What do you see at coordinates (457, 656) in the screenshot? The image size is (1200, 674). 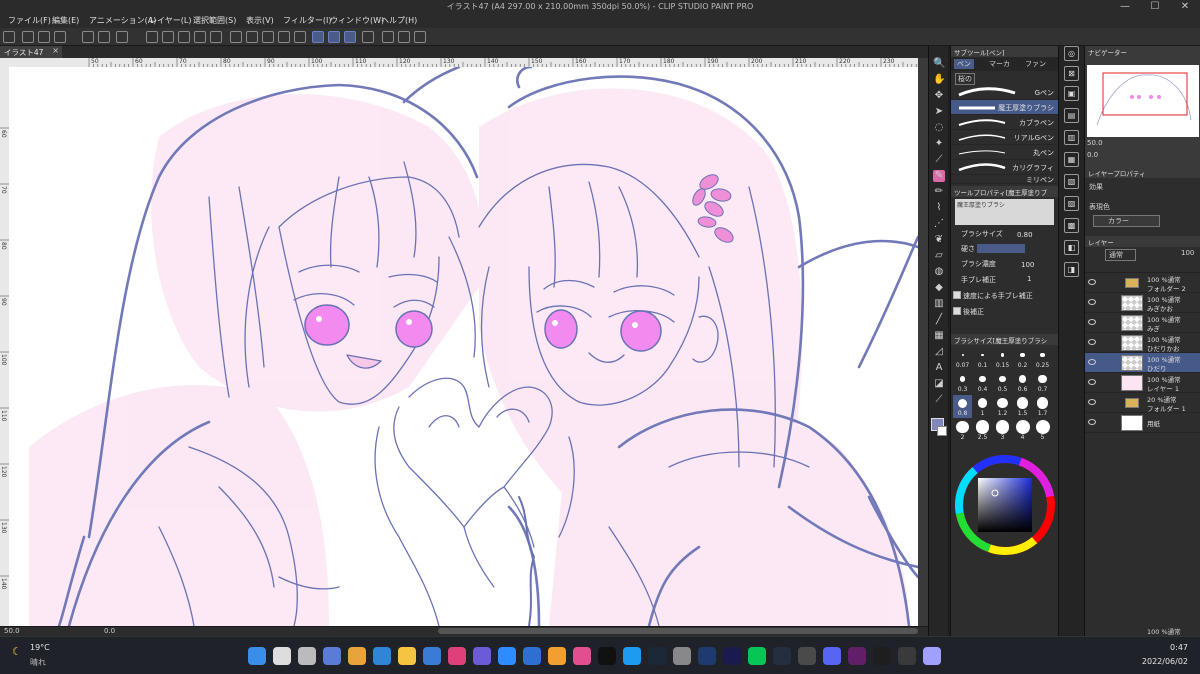 I see `music-icon` at bounding box center [457, 656].